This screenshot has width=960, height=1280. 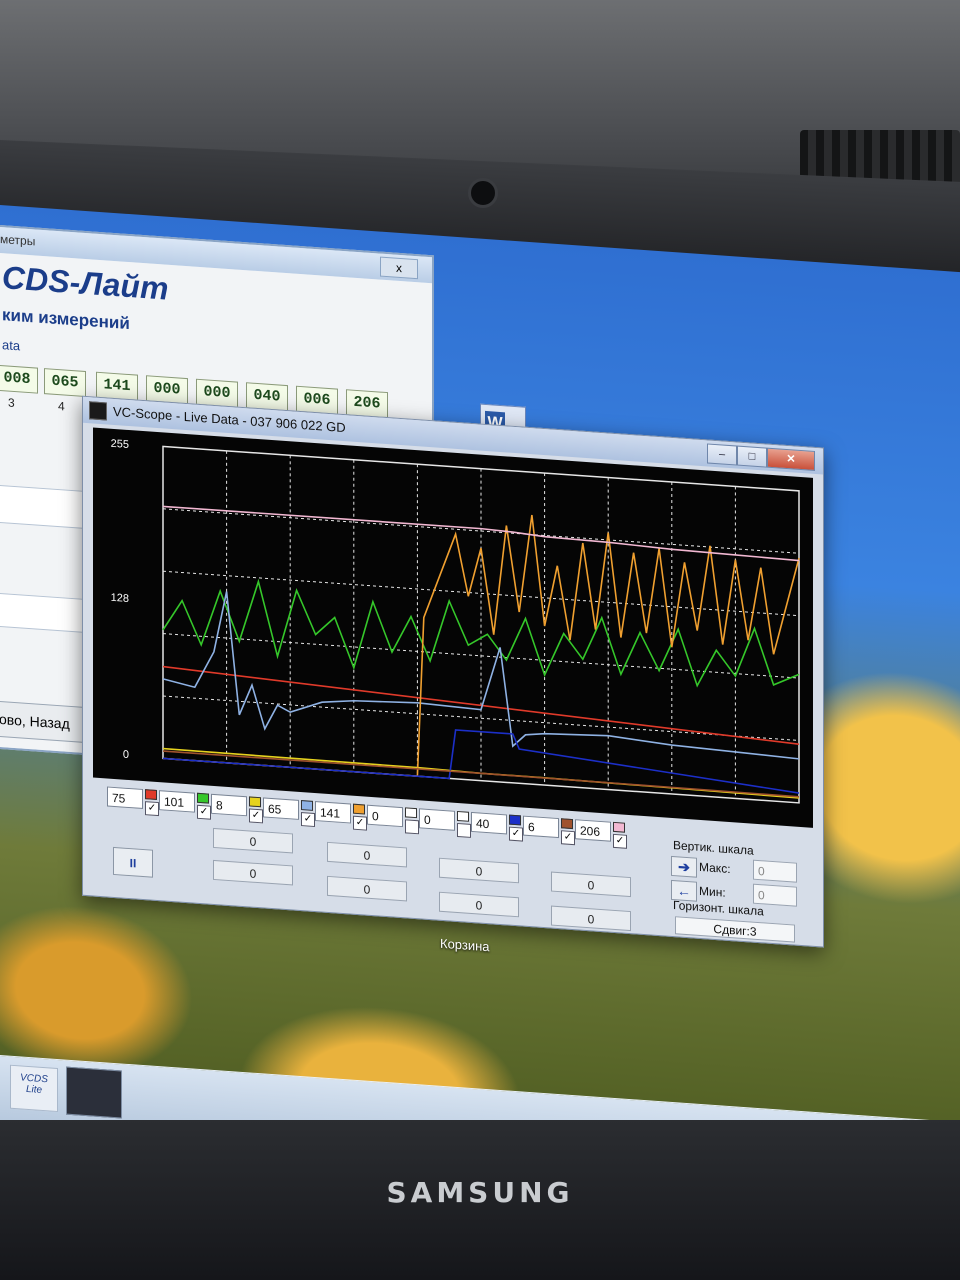 I want to click on minimize-button: –, so click(x=722, y=454).